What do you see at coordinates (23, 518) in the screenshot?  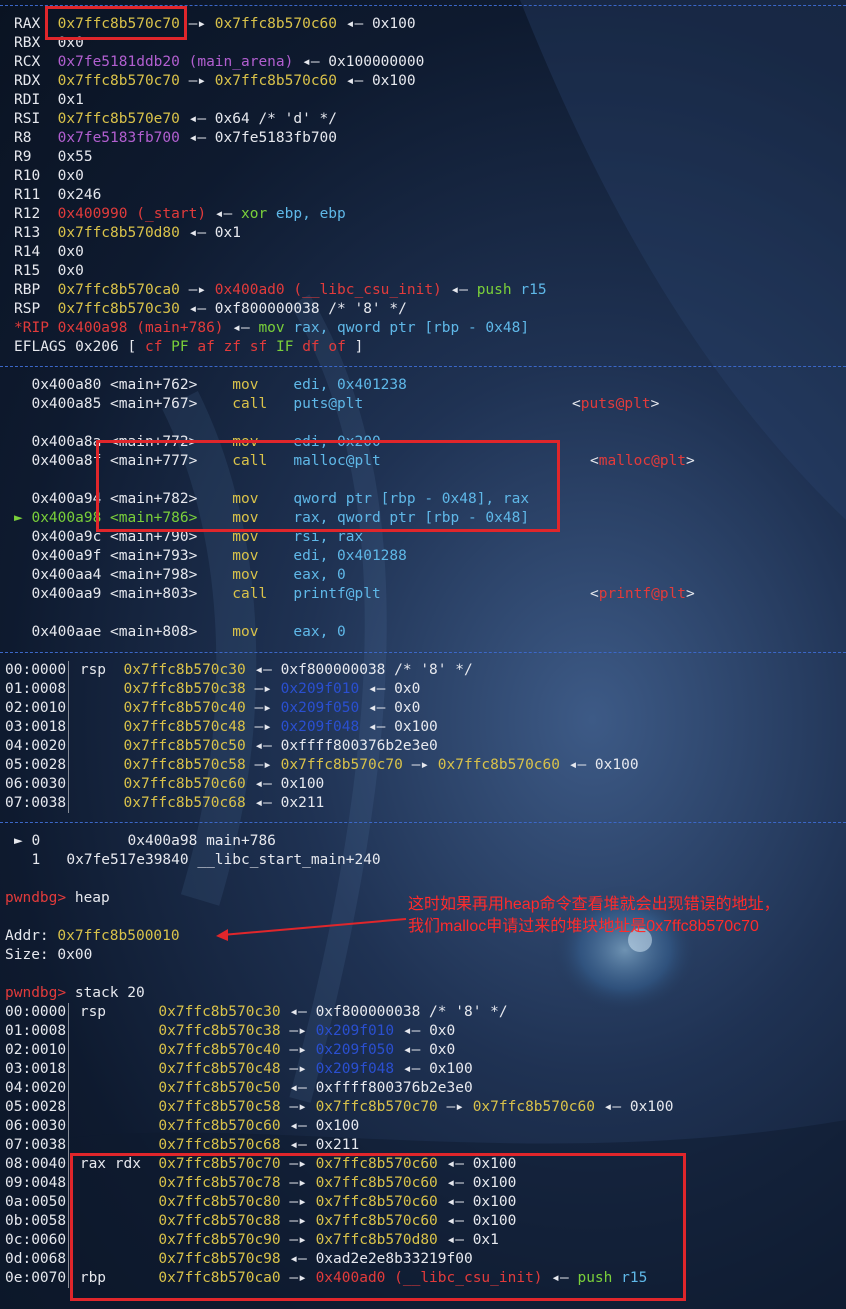 I see `current-instruction-marker: ►` at bounding box center [23, 518].